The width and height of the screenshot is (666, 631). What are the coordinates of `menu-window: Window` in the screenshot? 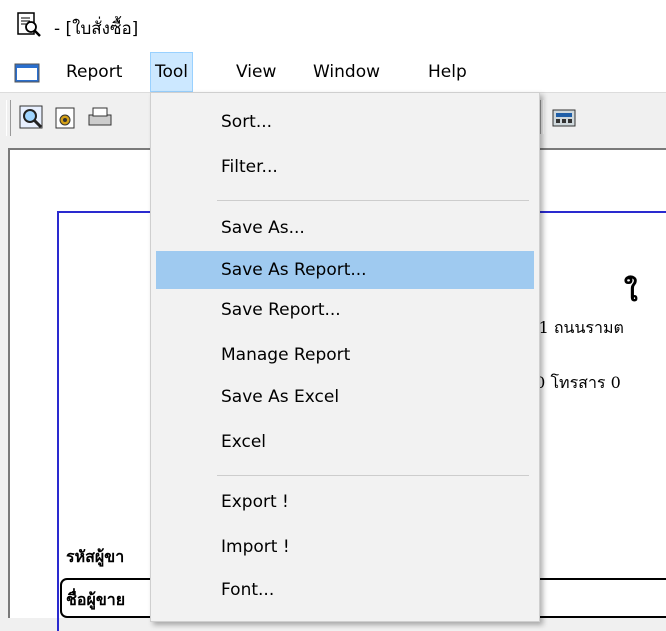 It's located at (346, 72).